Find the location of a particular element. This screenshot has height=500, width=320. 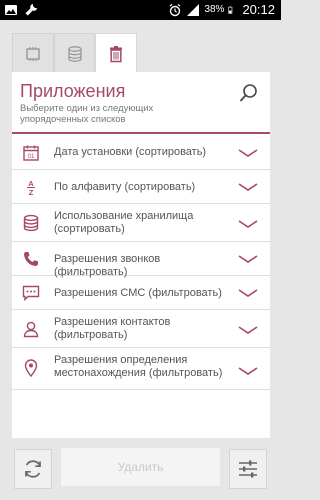

database-icon is located at coordinates (74, 53).